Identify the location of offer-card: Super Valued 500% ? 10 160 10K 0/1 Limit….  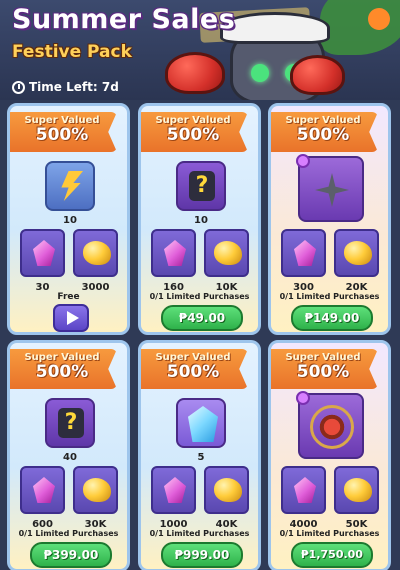
(199, 219).